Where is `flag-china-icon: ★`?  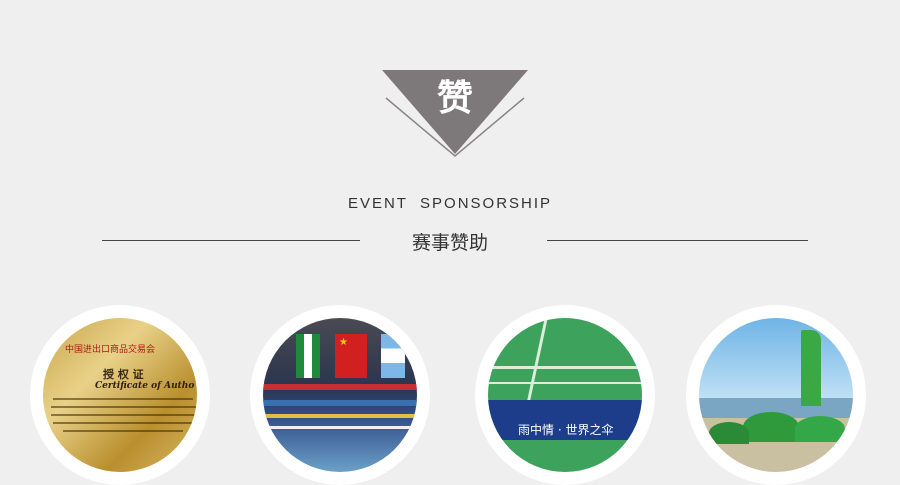
flag-china-icon: ★ is located at coordinates (351, 356).